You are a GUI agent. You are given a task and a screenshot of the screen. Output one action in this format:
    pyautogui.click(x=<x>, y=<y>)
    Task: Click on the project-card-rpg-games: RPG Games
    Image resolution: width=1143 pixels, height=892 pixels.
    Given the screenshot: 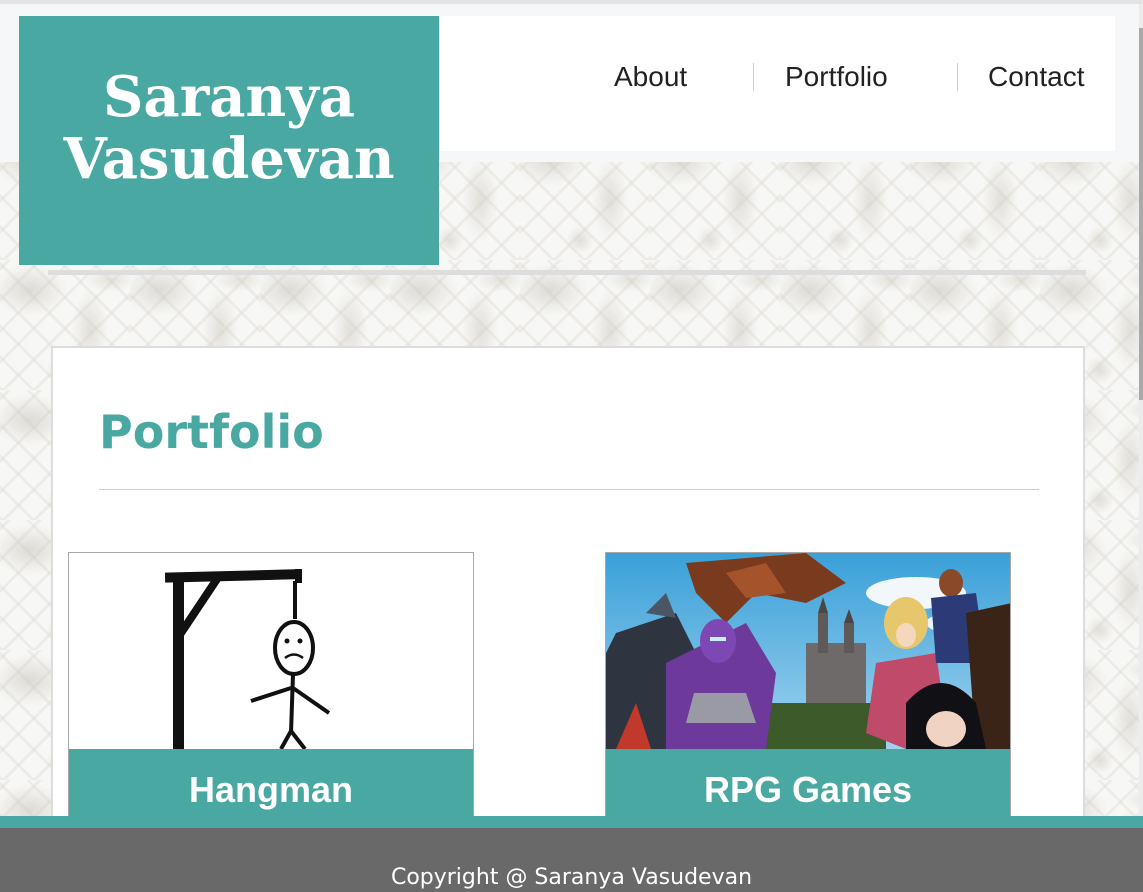 What is the action you would take?
    pyautogui.click(x=808, y=692)
    